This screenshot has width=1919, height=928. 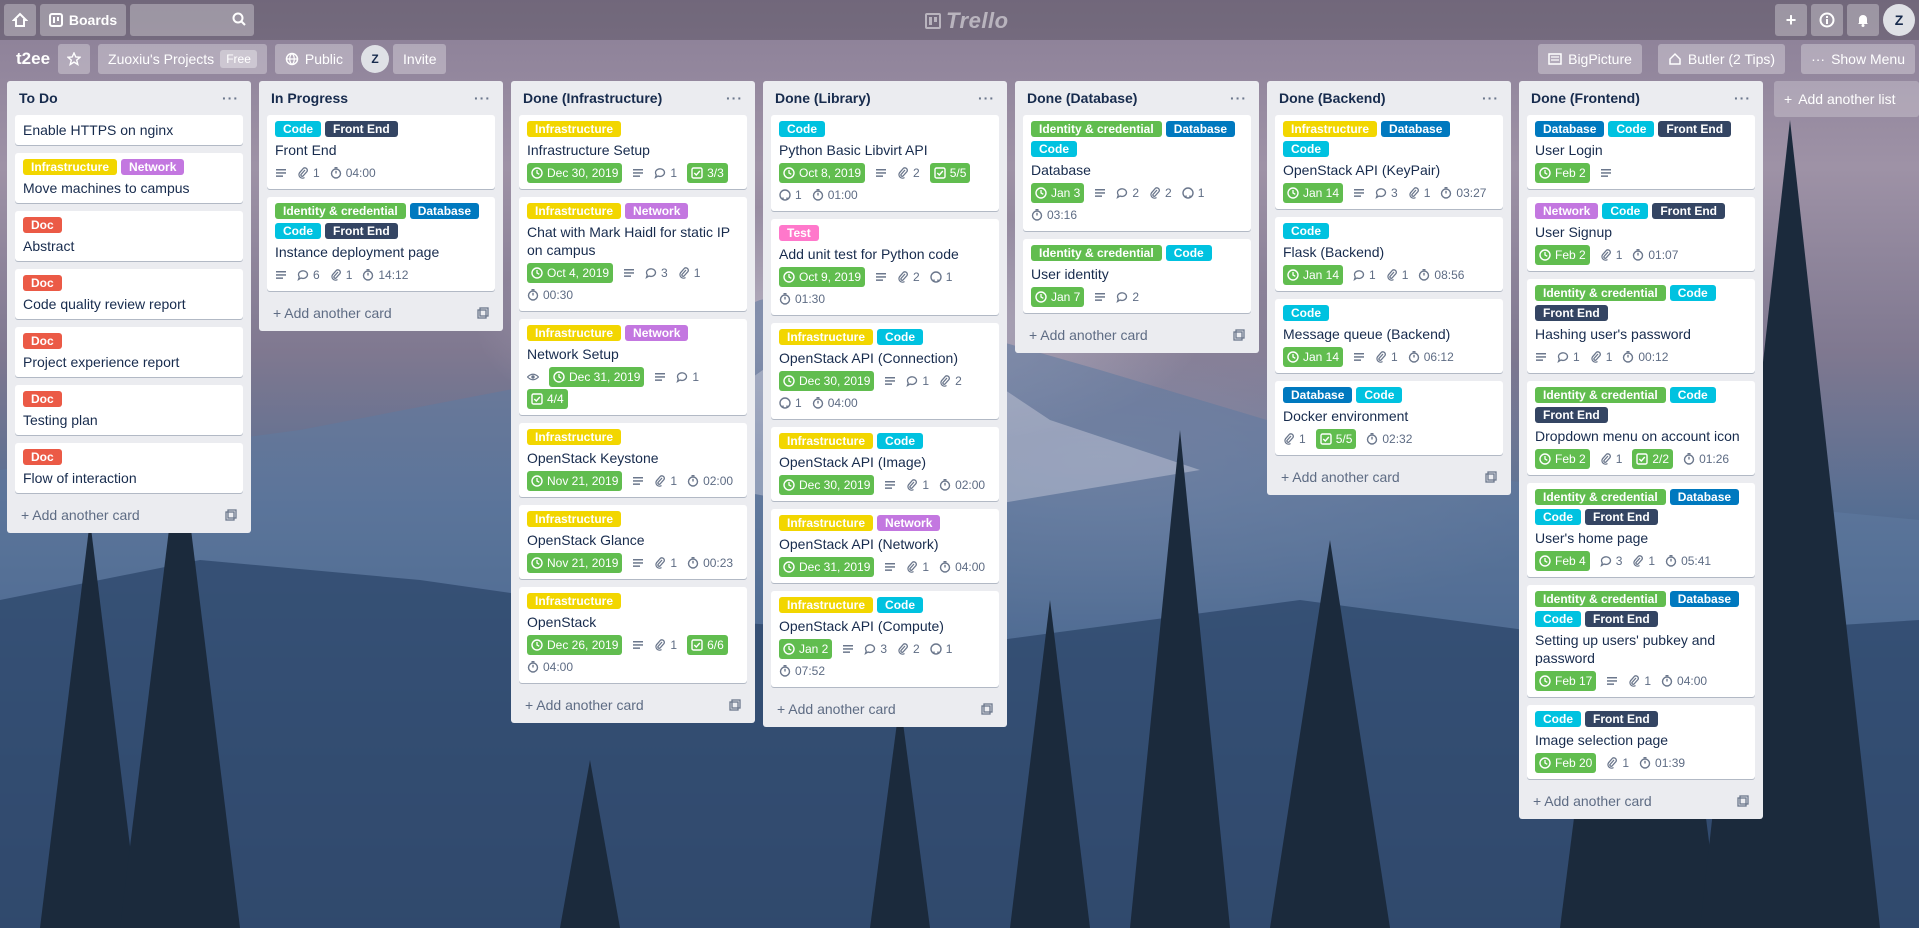 What do you see at coordinates (38, 98) in the screenshot?
I see `list-title: To Do` at bounding box center [38, 98].